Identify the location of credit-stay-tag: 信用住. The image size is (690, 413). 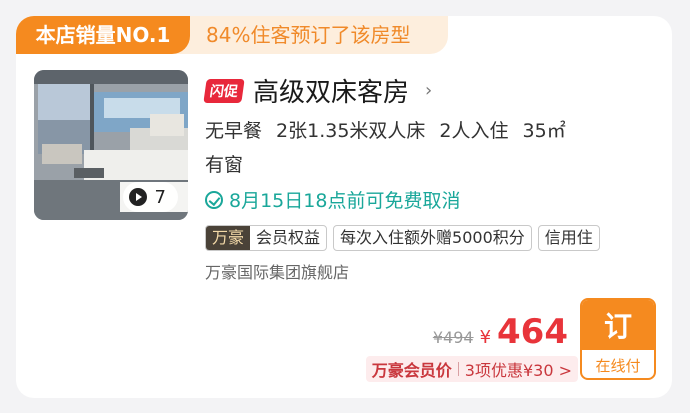
(568, 238).